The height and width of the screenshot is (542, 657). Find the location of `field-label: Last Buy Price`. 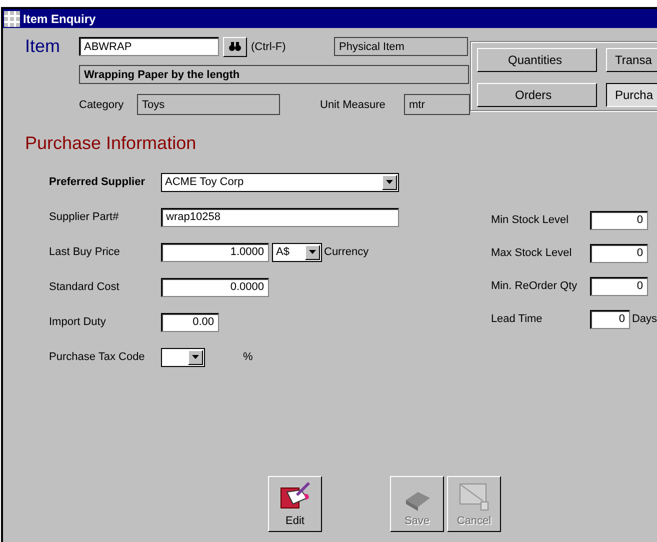

field-label: Last Buy Price is located at coordinates (85, 252).